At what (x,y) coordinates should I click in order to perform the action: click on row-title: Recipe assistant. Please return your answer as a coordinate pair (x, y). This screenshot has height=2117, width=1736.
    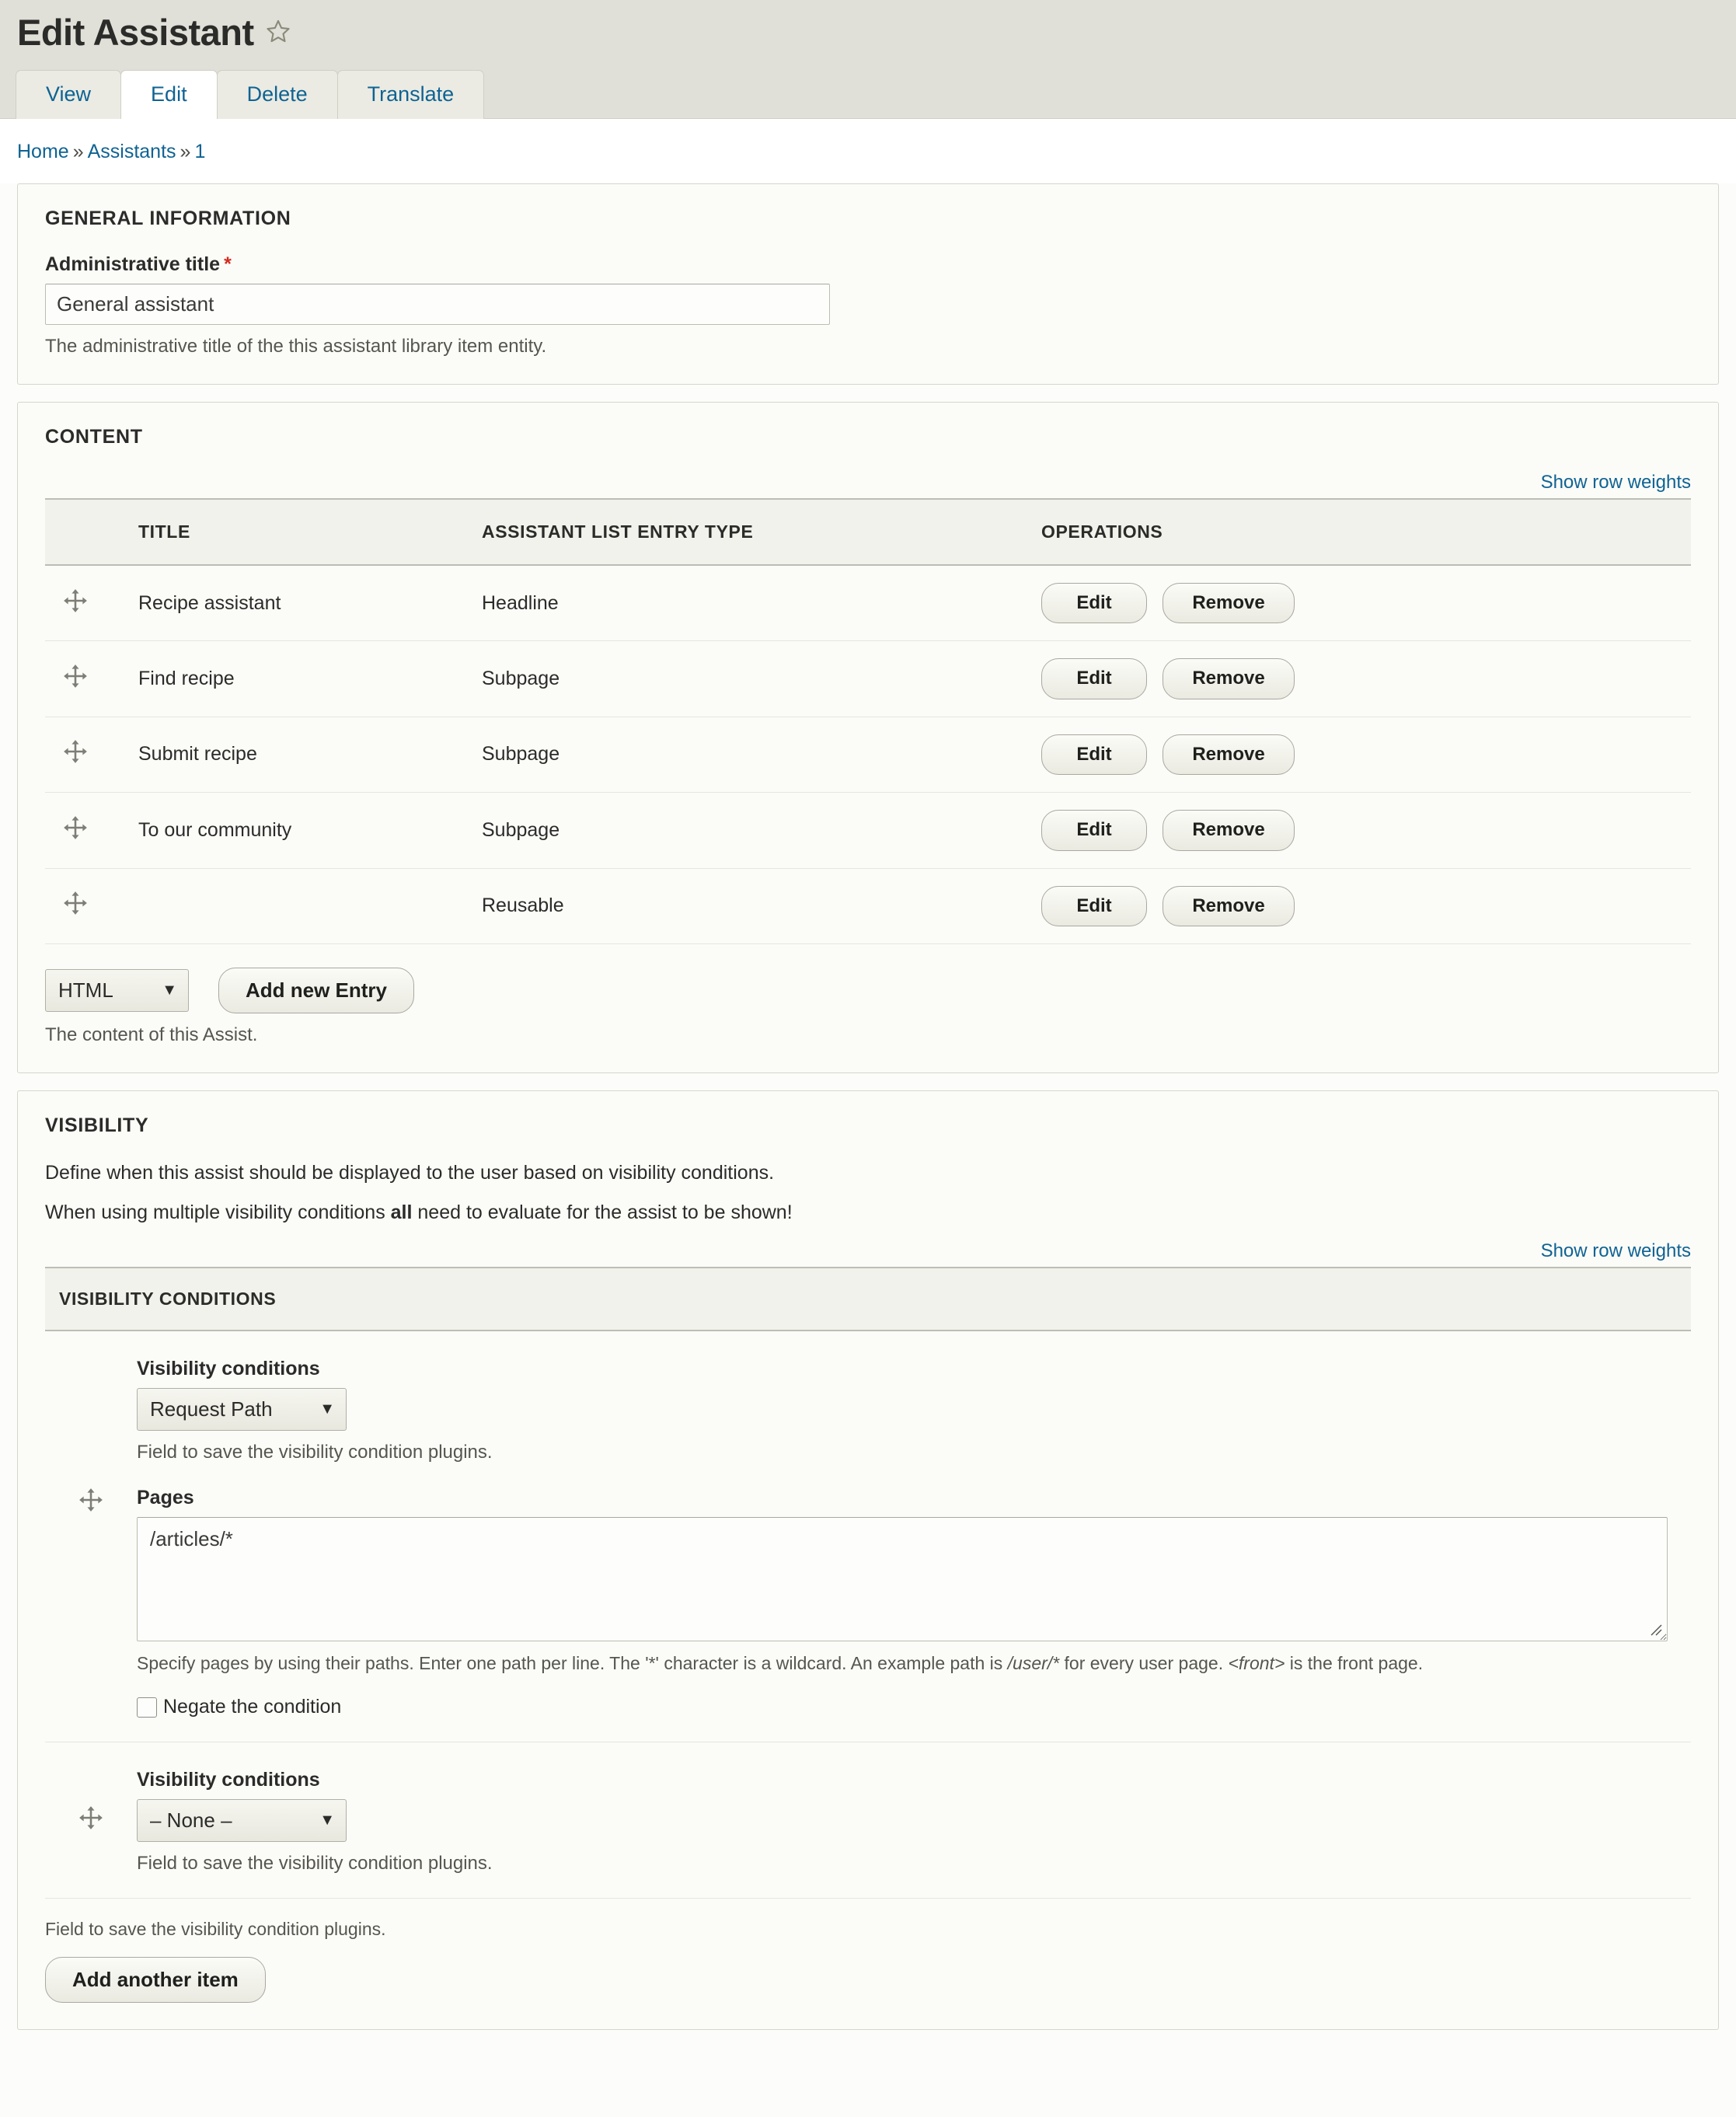
    Looking at the image, I should click on (292, 603).